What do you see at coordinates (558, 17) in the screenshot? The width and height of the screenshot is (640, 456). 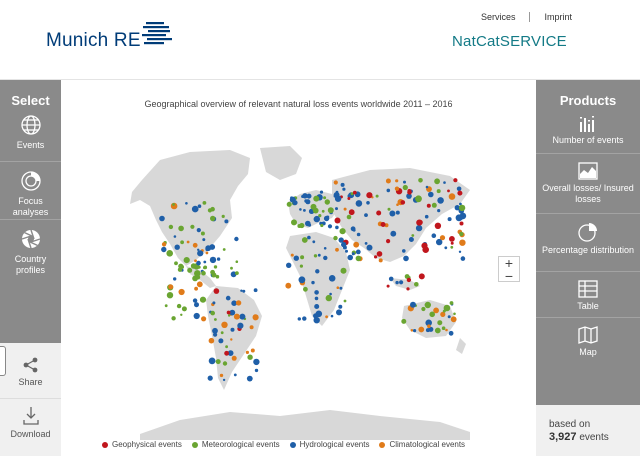 I see `imprint-link: Imprint` at bounding box center [558, 17].